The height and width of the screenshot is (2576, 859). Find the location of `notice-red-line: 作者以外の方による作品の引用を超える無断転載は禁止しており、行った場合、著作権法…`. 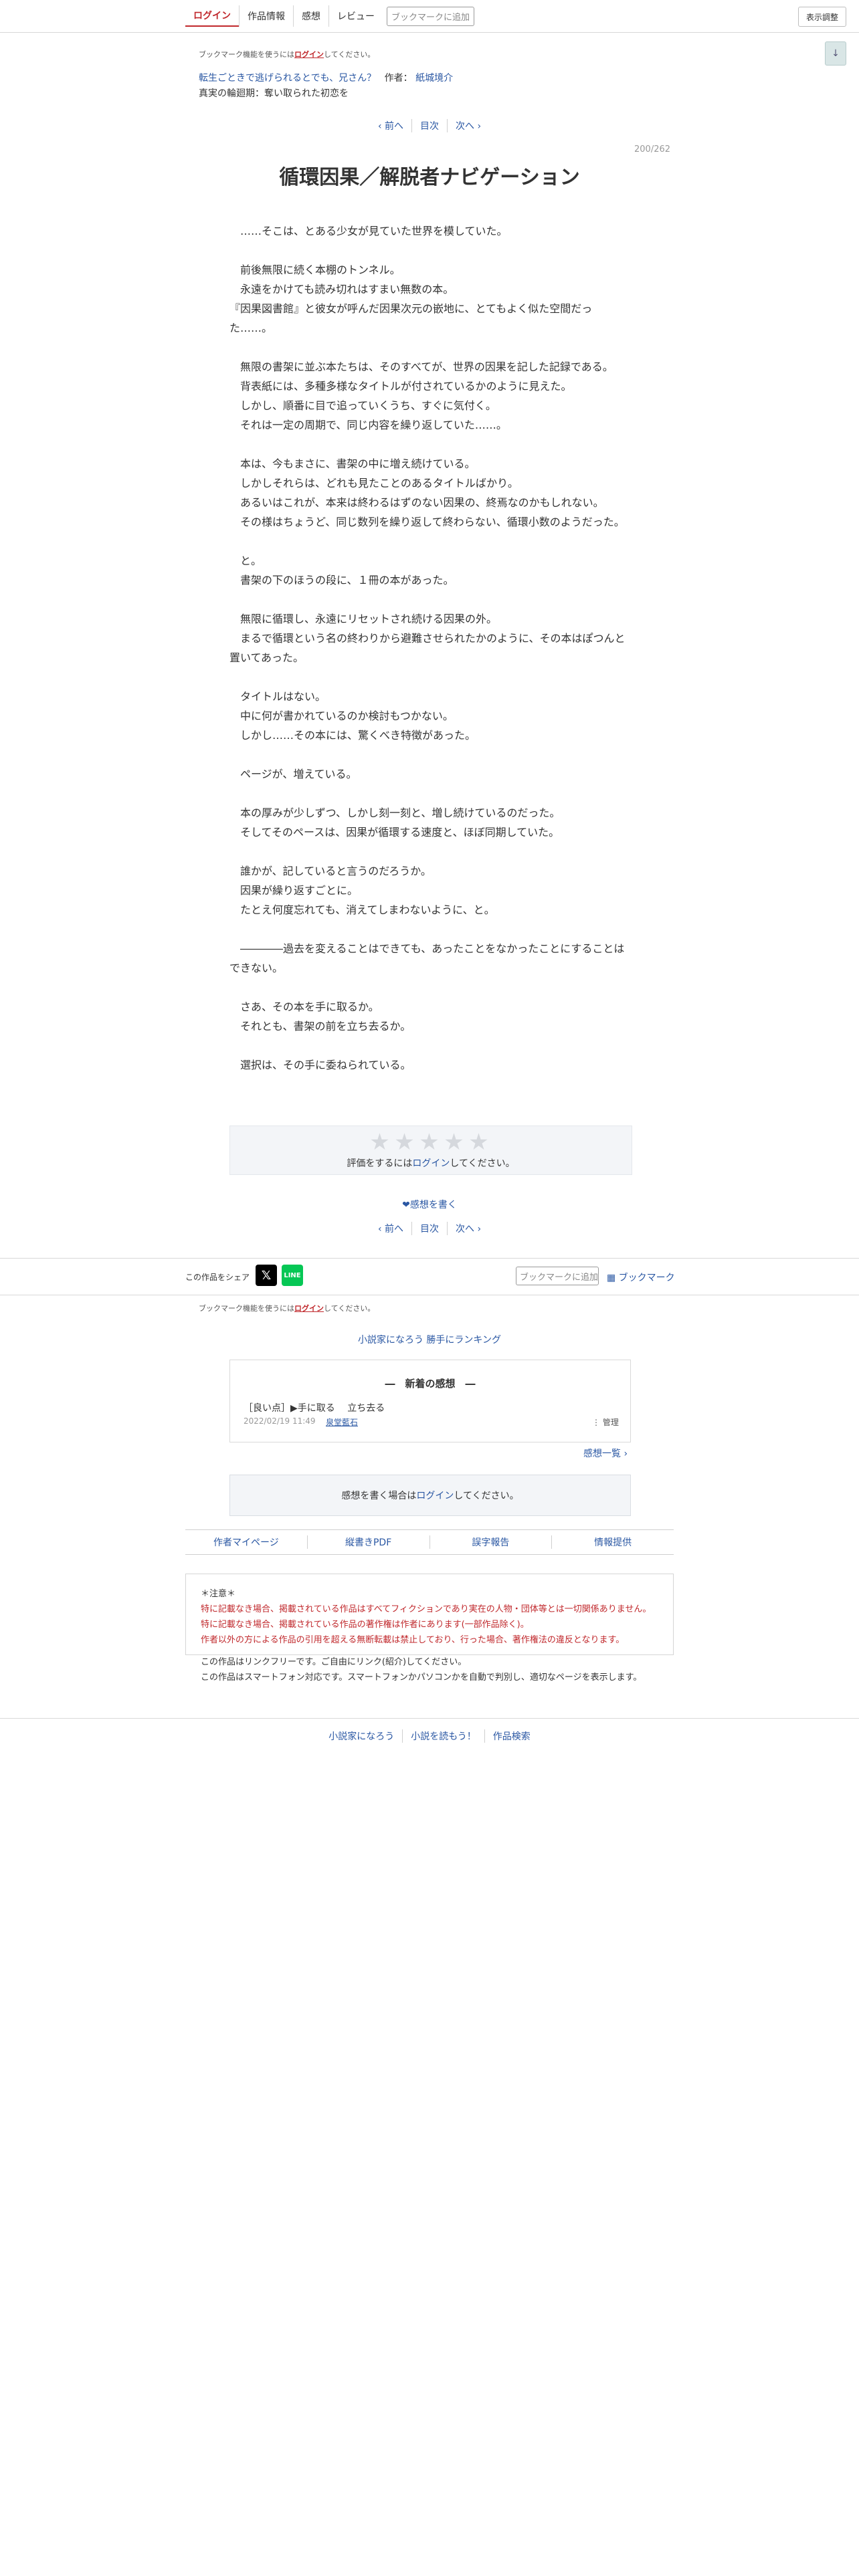

notice-red-line: 作者以外の方による作品の引用を超える無断転載は禁止しており、行った場合、著作権法… is located at coordinates (413, 1640).